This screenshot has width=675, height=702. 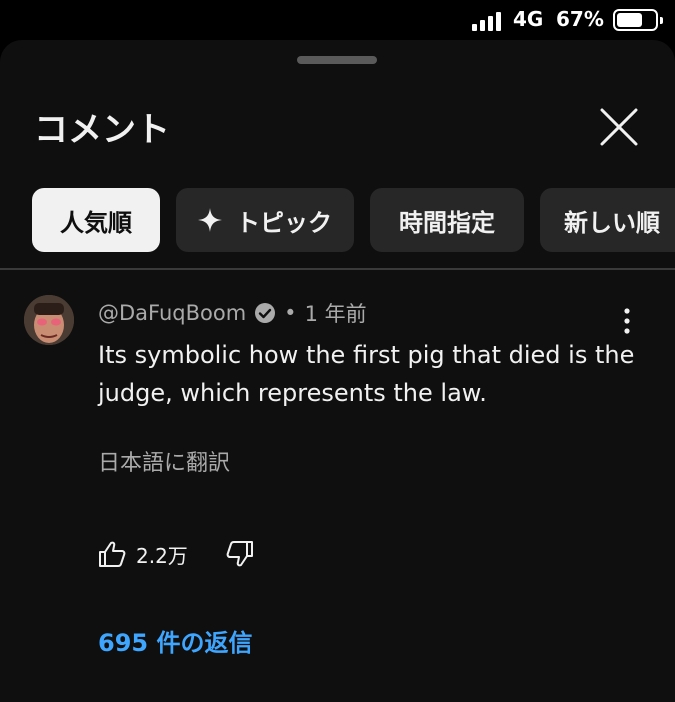 I want to click on sparkle-icon, so click(x=210, y=220).